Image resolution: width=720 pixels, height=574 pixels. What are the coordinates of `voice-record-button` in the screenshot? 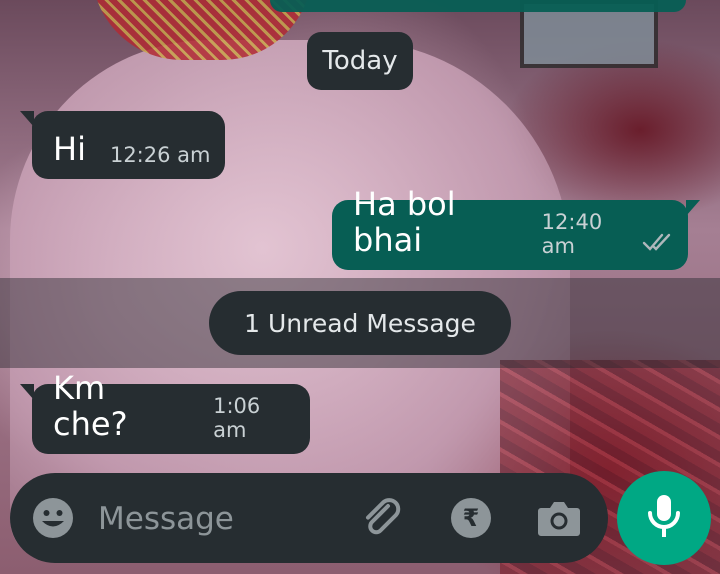 It's located at (664, 518).